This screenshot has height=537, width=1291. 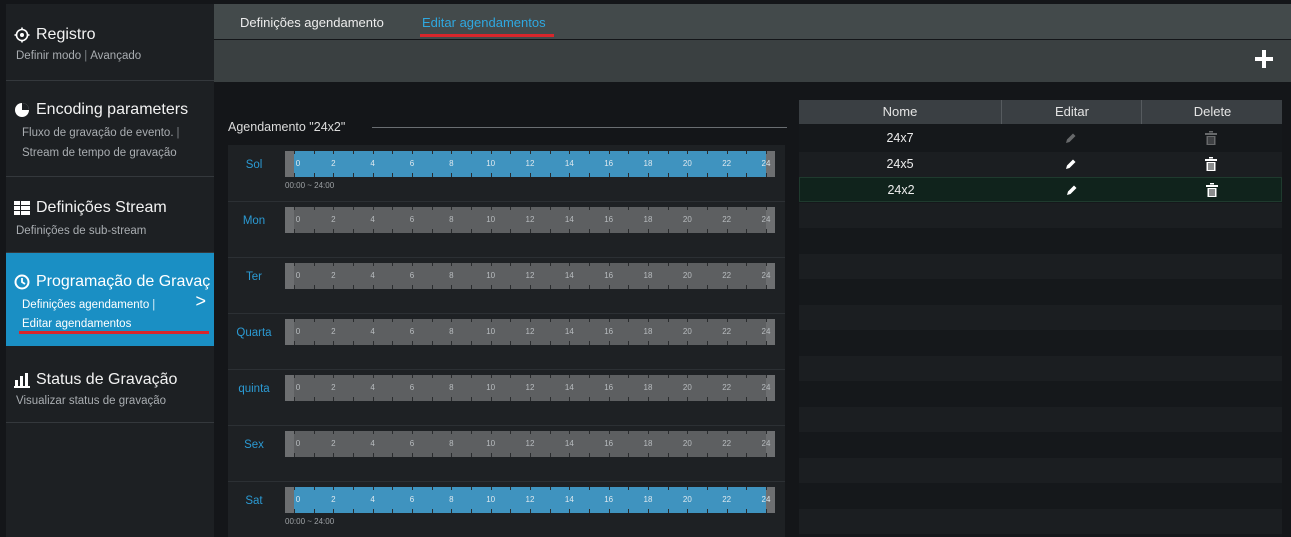 I want to click on tab-editar-agendamentos: Editar agendamentos, so click(x=484, y=22).